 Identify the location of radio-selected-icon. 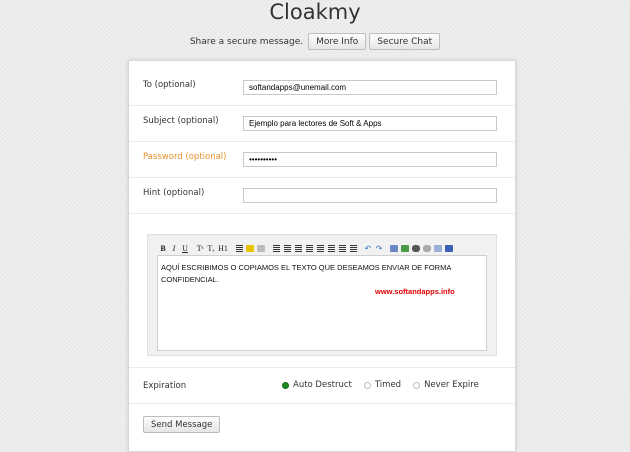
(285, 385).